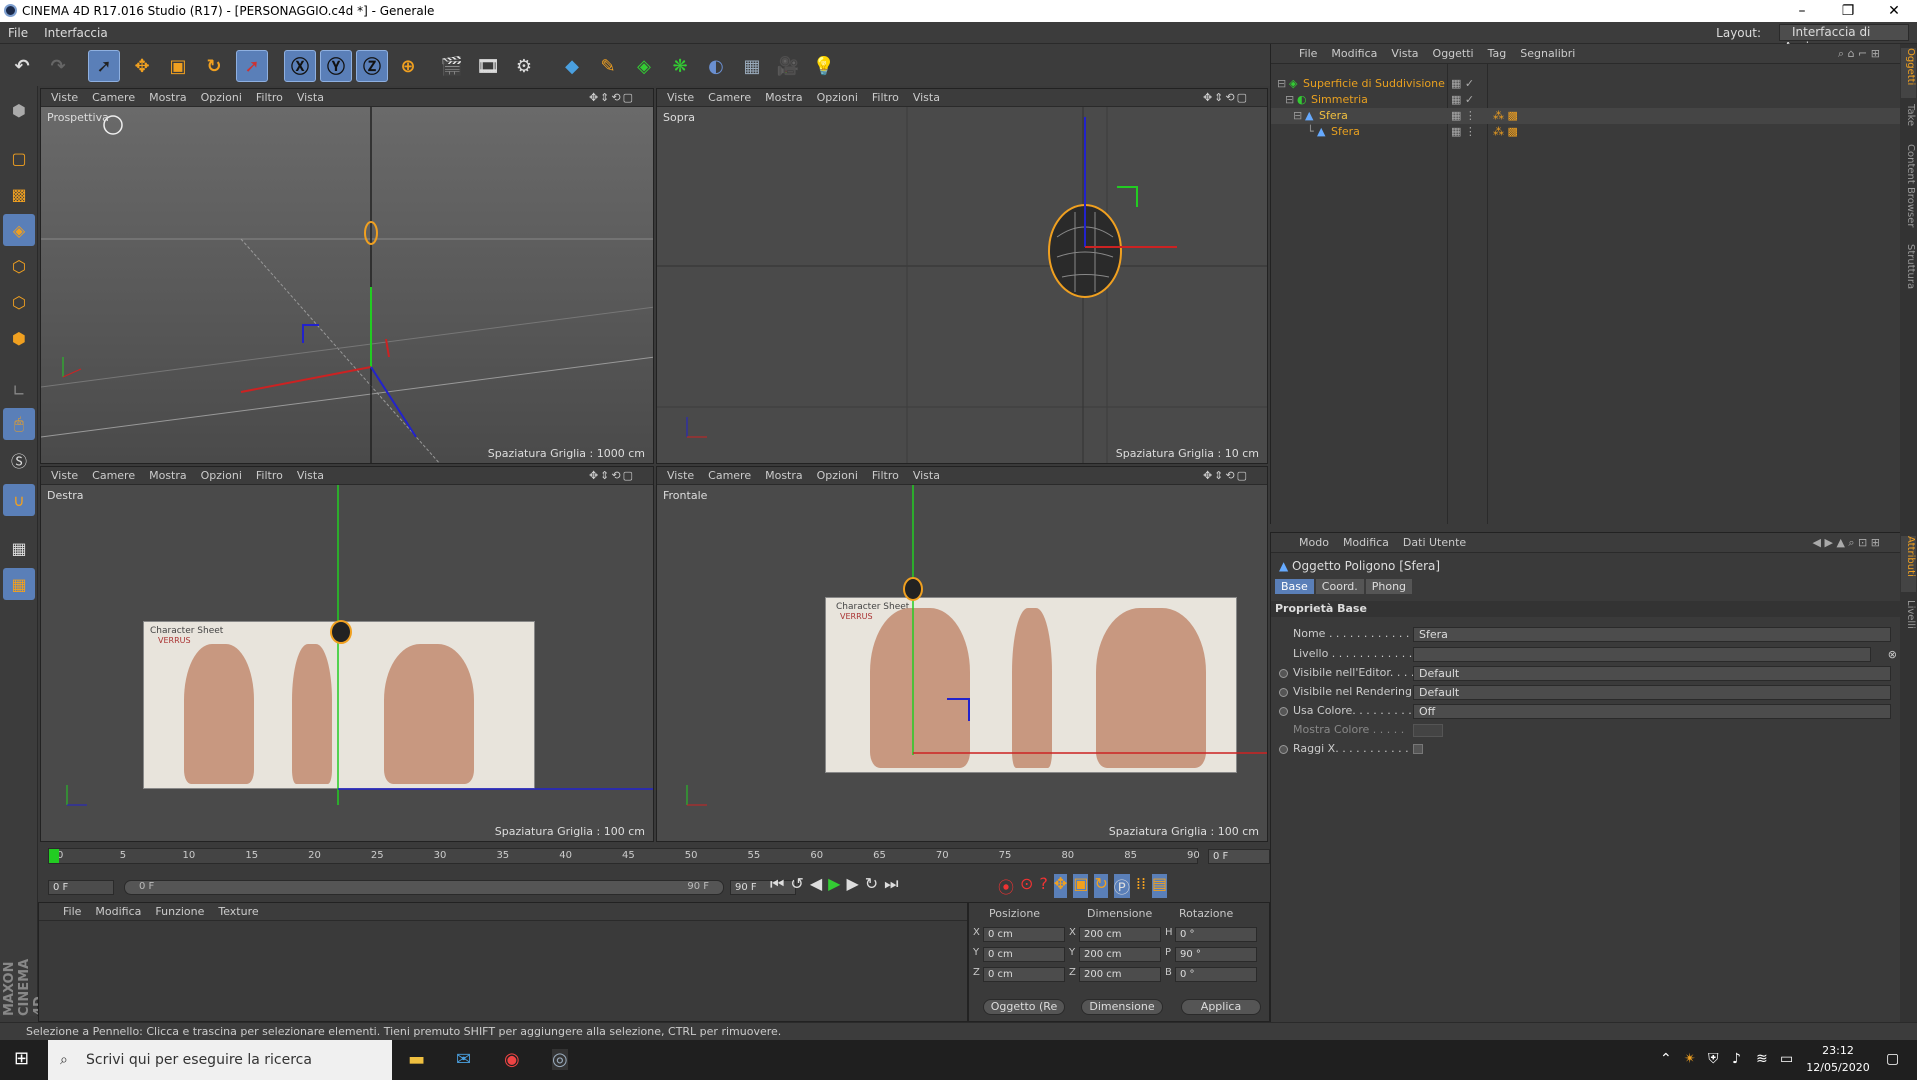  Describe the element at coordinates (81, 887) in the screenshot. I see `start-frame-field: 0 F` at that location.